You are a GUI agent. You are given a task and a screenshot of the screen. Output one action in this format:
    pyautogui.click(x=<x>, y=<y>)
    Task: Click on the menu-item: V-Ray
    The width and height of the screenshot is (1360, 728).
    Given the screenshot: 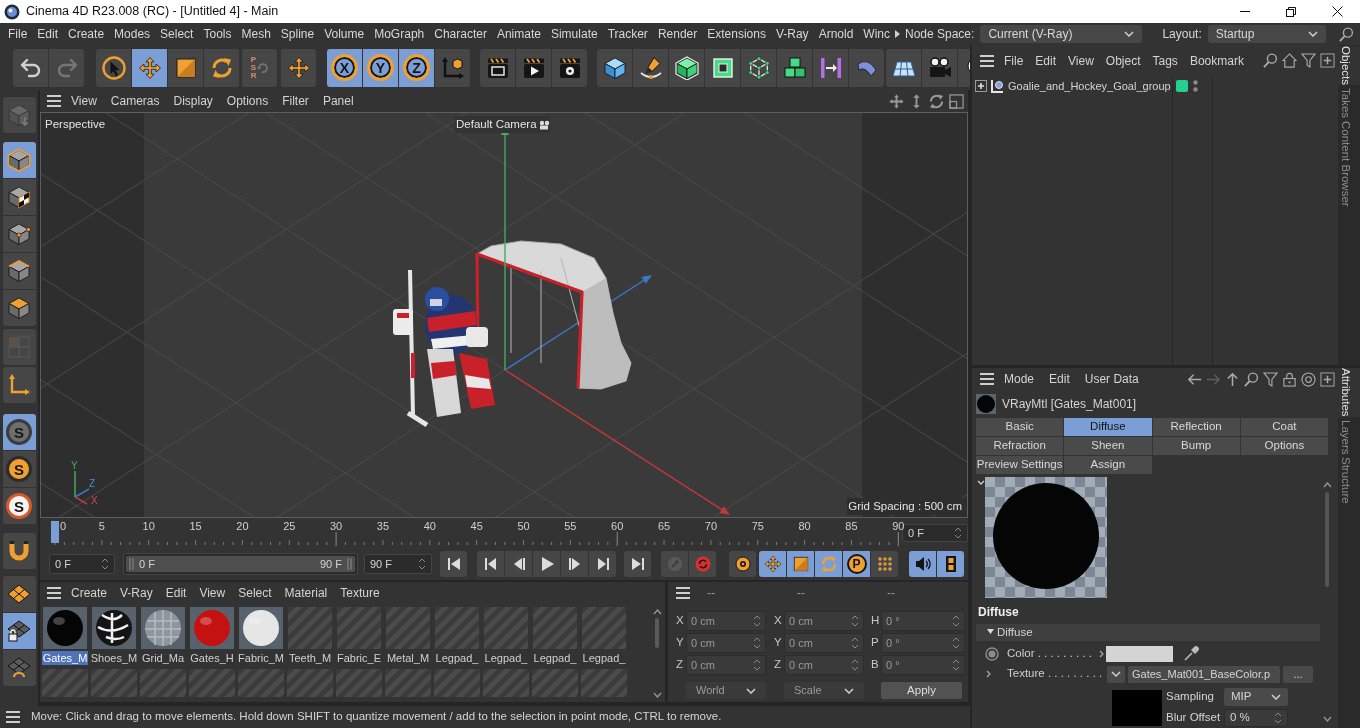 What is the action you would take?
    pyautogui.click(x=792, y=34)
    